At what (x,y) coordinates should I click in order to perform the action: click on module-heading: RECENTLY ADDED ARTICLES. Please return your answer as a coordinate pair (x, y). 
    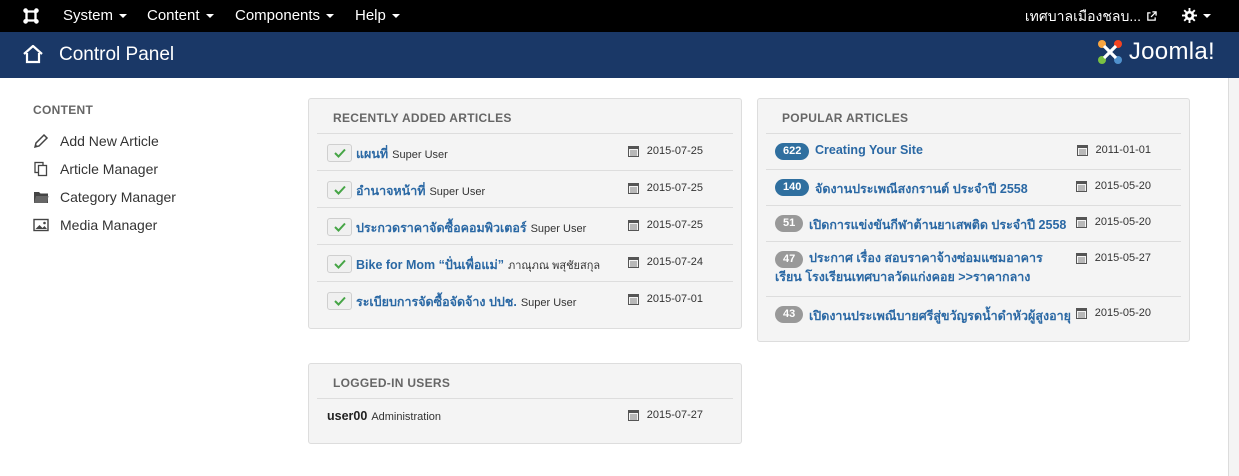
    Looking at the image, I should click on (422, 118).